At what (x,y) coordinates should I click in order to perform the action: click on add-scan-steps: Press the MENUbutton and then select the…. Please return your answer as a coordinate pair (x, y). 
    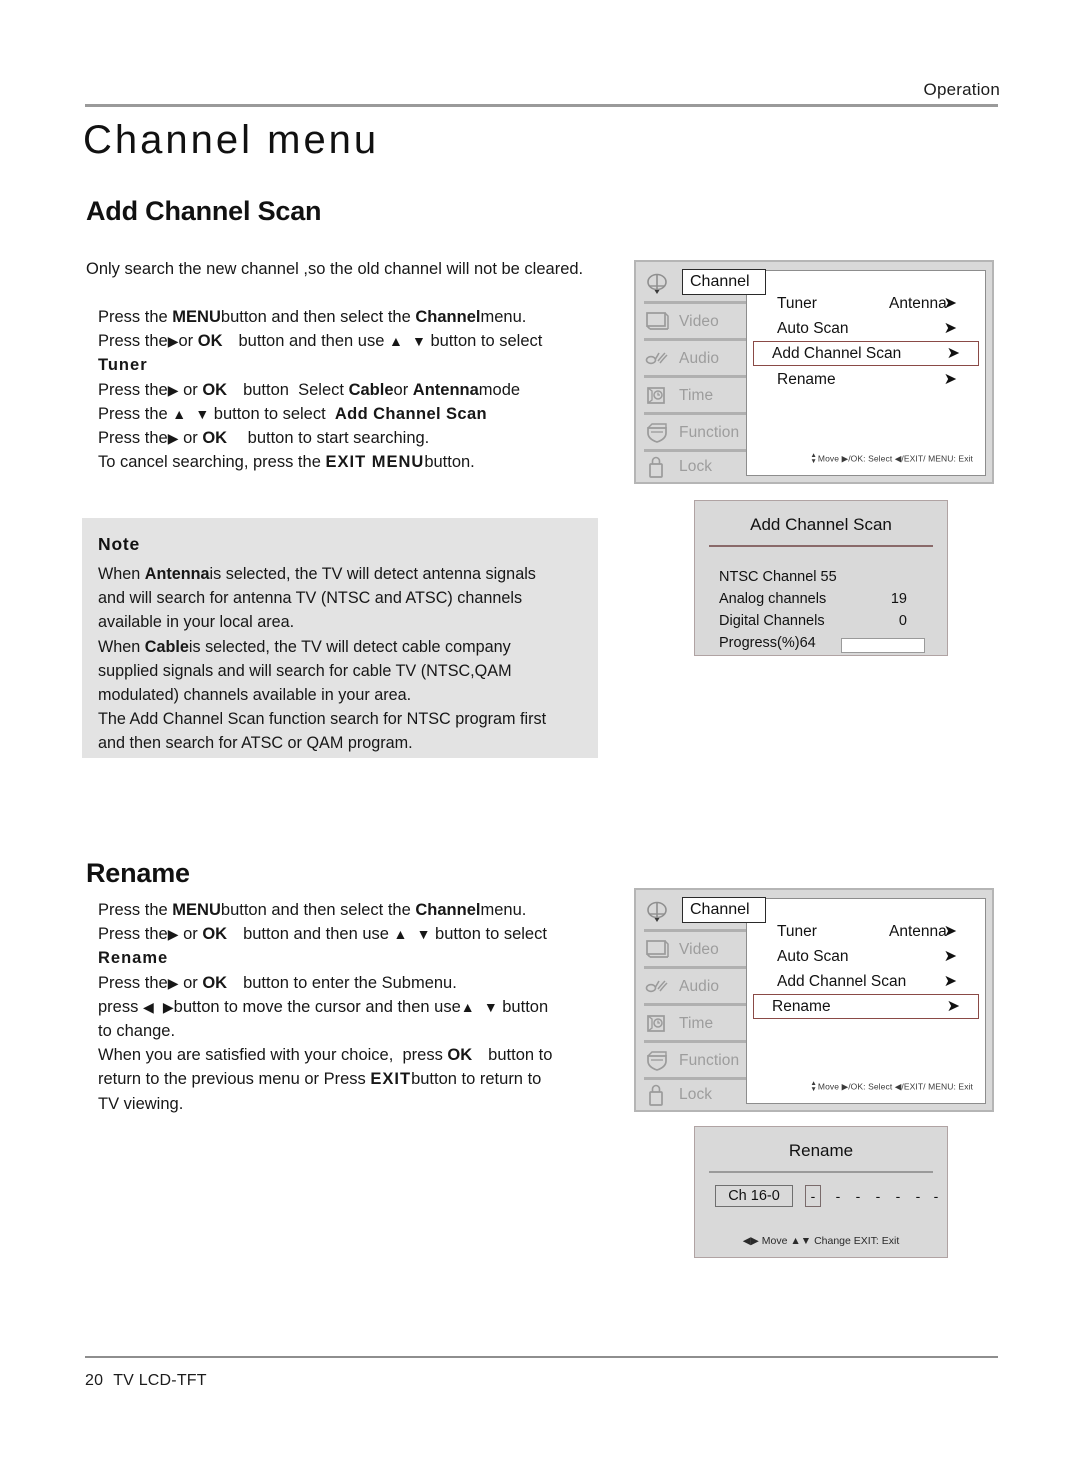
    Looking at the image, I should click on (363, 389).